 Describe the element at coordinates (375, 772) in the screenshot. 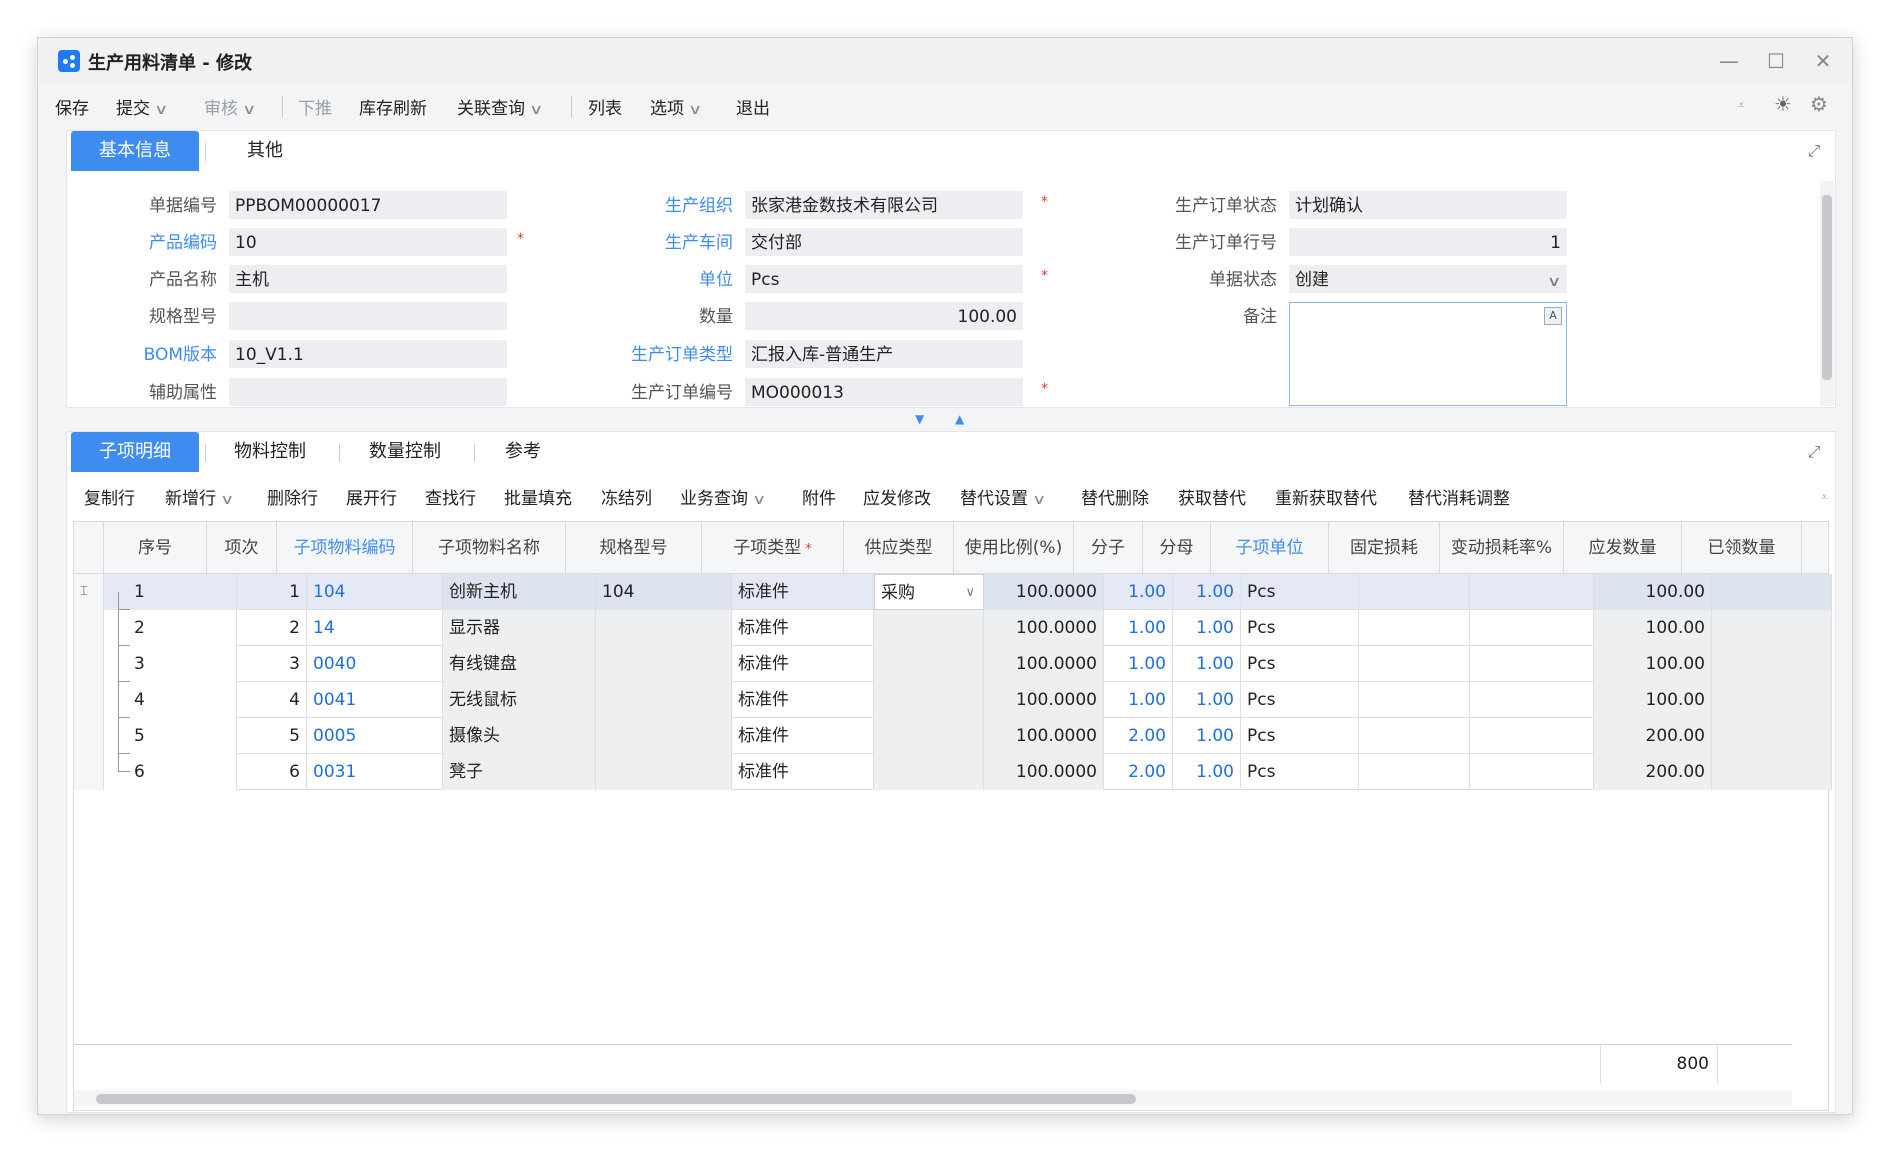

I see `cell-code: 0031` at that location.